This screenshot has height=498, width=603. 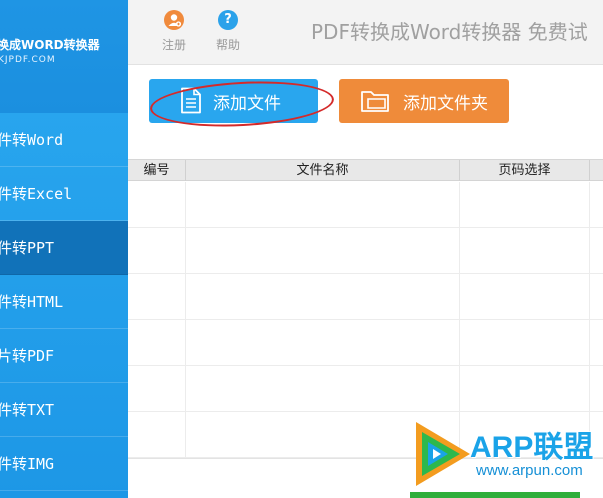 I want to click on sidebar-item-label: 件转TXT, so click(x=27, y=410).